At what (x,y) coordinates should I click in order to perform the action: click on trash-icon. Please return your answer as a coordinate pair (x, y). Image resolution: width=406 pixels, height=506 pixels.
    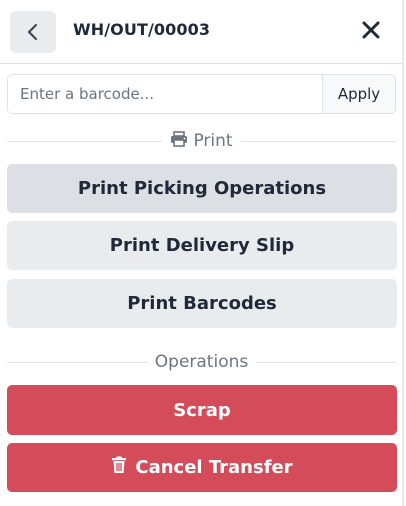
    Looking at the image, I should click on (119, 467).